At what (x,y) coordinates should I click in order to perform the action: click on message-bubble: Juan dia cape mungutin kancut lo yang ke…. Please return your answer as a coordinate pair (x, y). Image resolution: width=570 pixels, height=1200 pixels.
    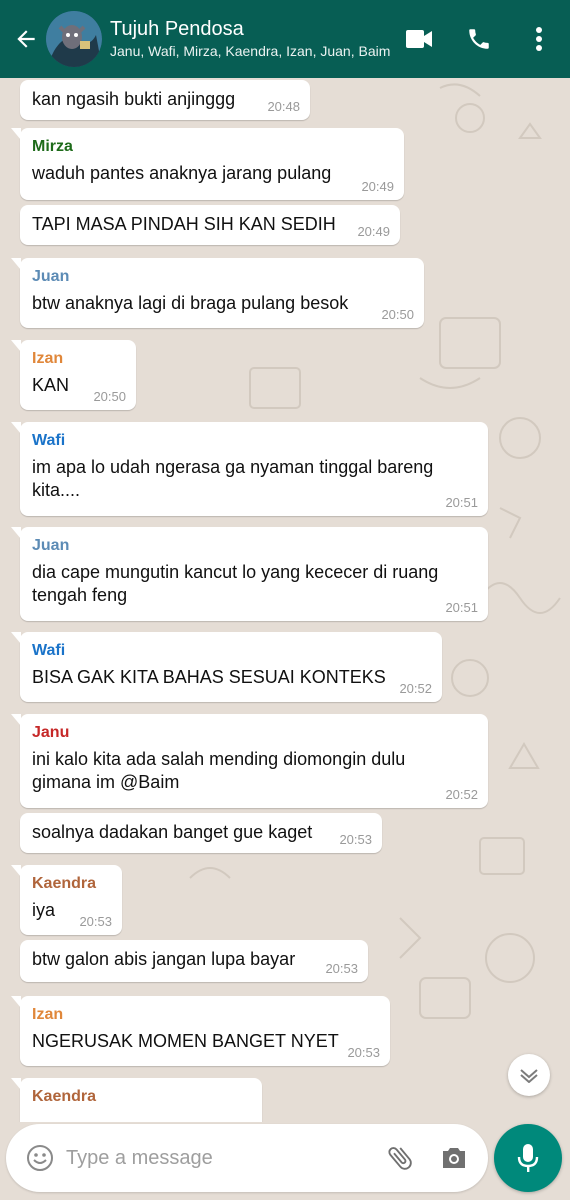
    Looking at the image, I should click on (249, 574).